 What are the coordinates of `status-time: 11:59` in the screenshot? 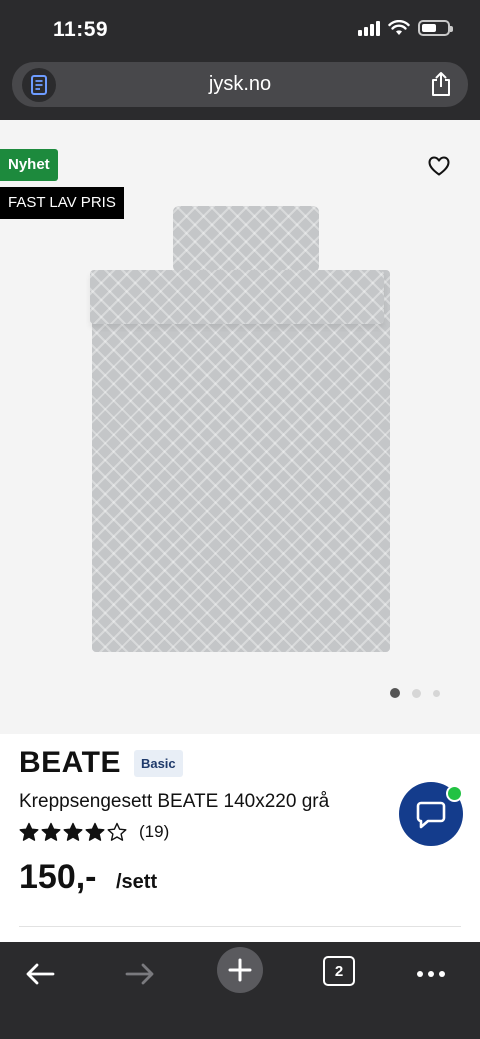 It's located at (81, 29).